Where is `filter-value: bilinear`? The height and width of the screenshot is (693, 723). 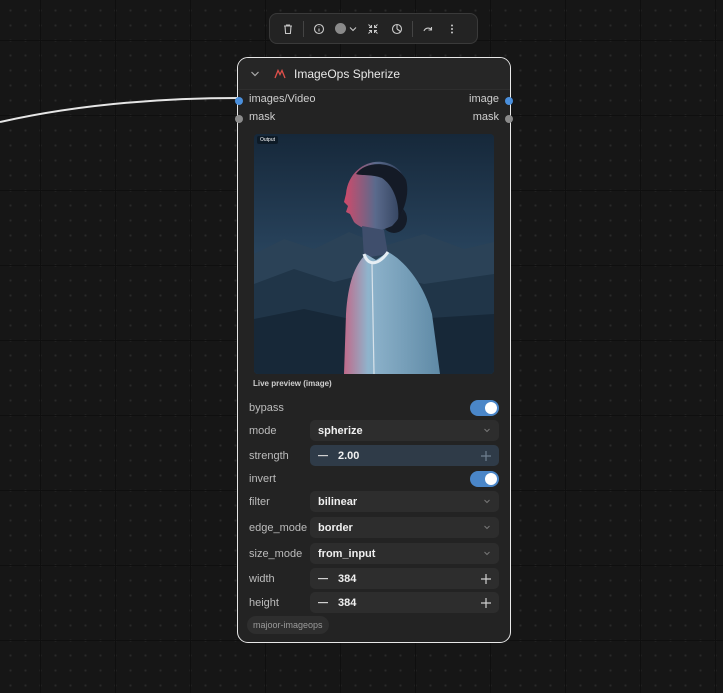
filter-value: bilinear is located at coordinates (338, 501).